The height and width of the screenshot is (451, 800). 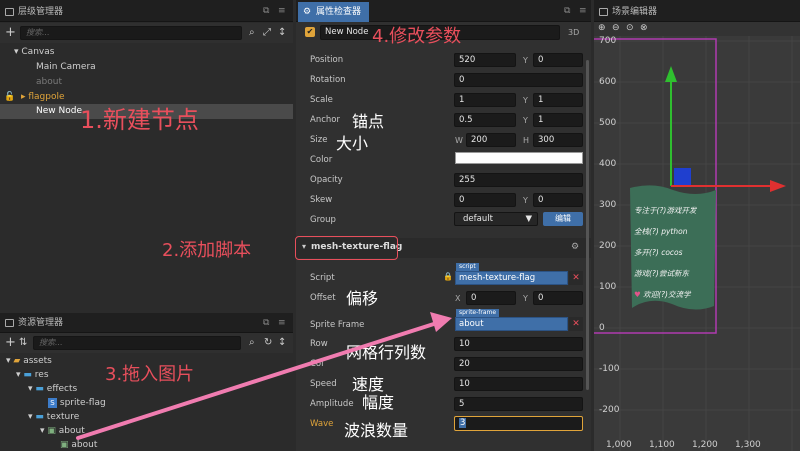 I want to click on drag-arrow, so click(x=264, y=376).